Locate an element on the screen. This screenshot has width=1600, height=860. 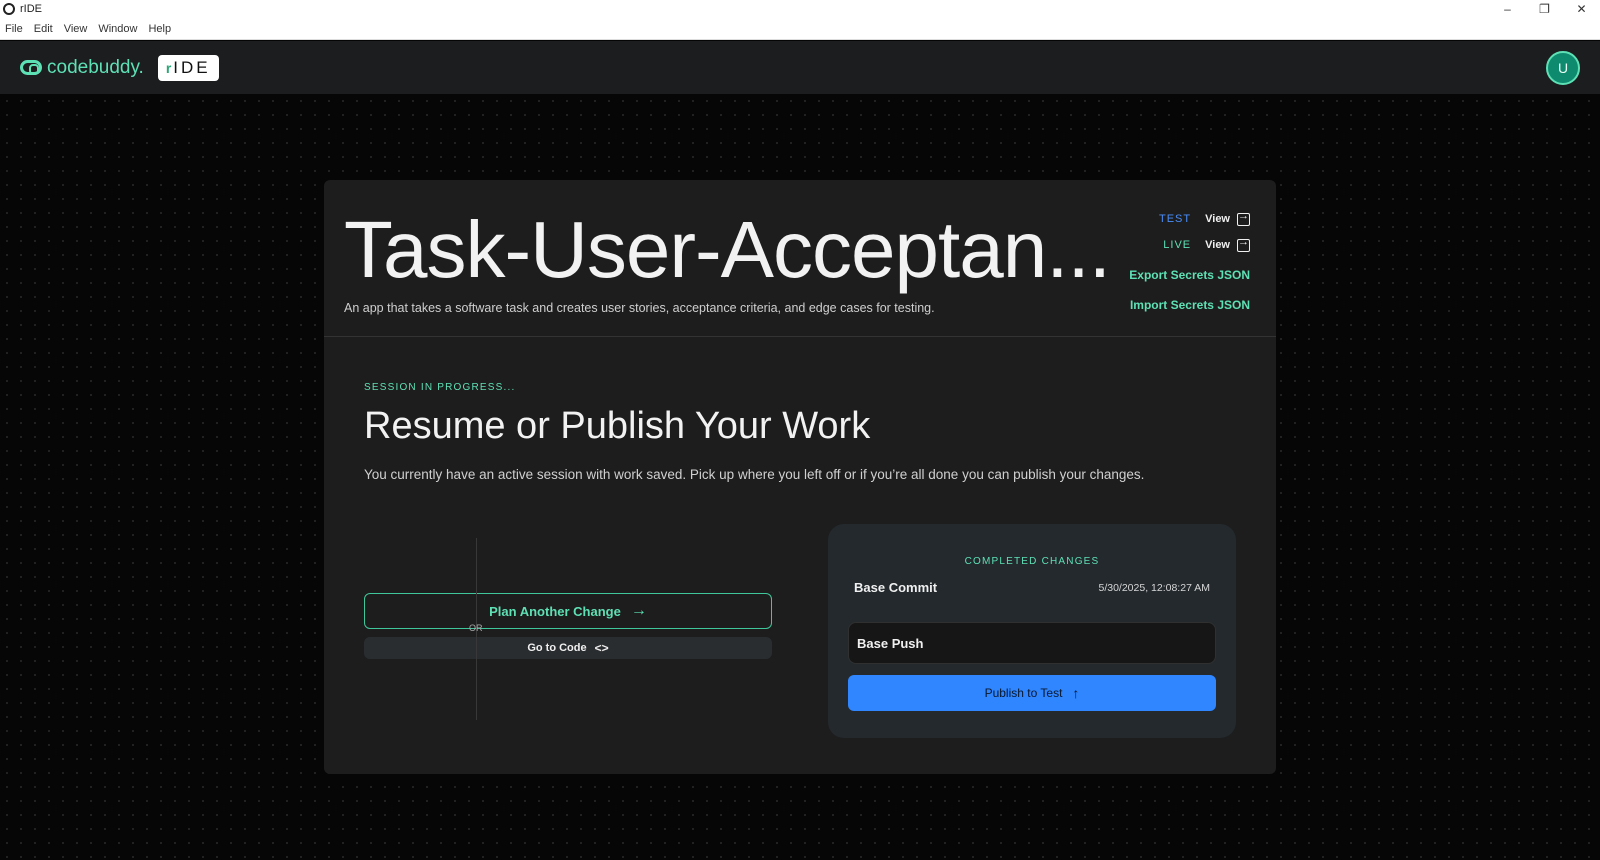
minimize-button: – is located at coordinates (1507, 9).